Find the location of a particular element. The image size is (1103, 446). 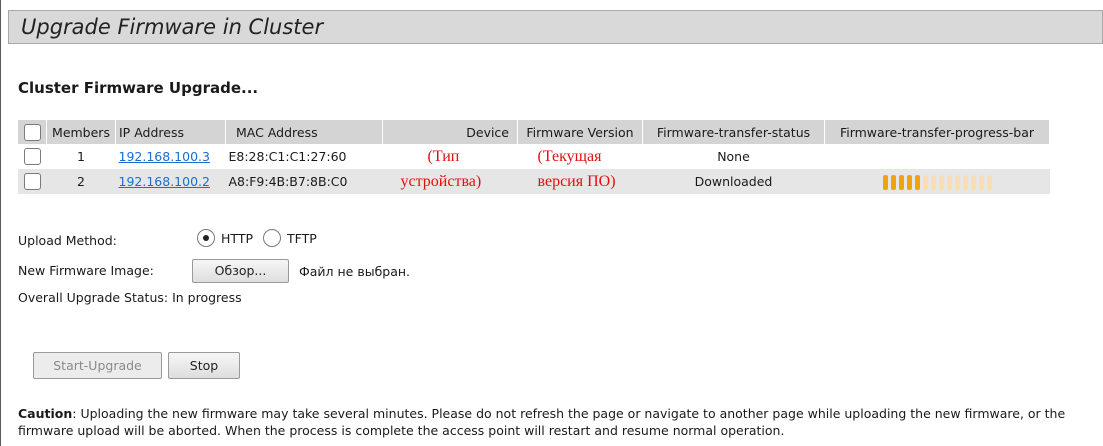

column-header-members: Members is located at coordinates (81, 132).